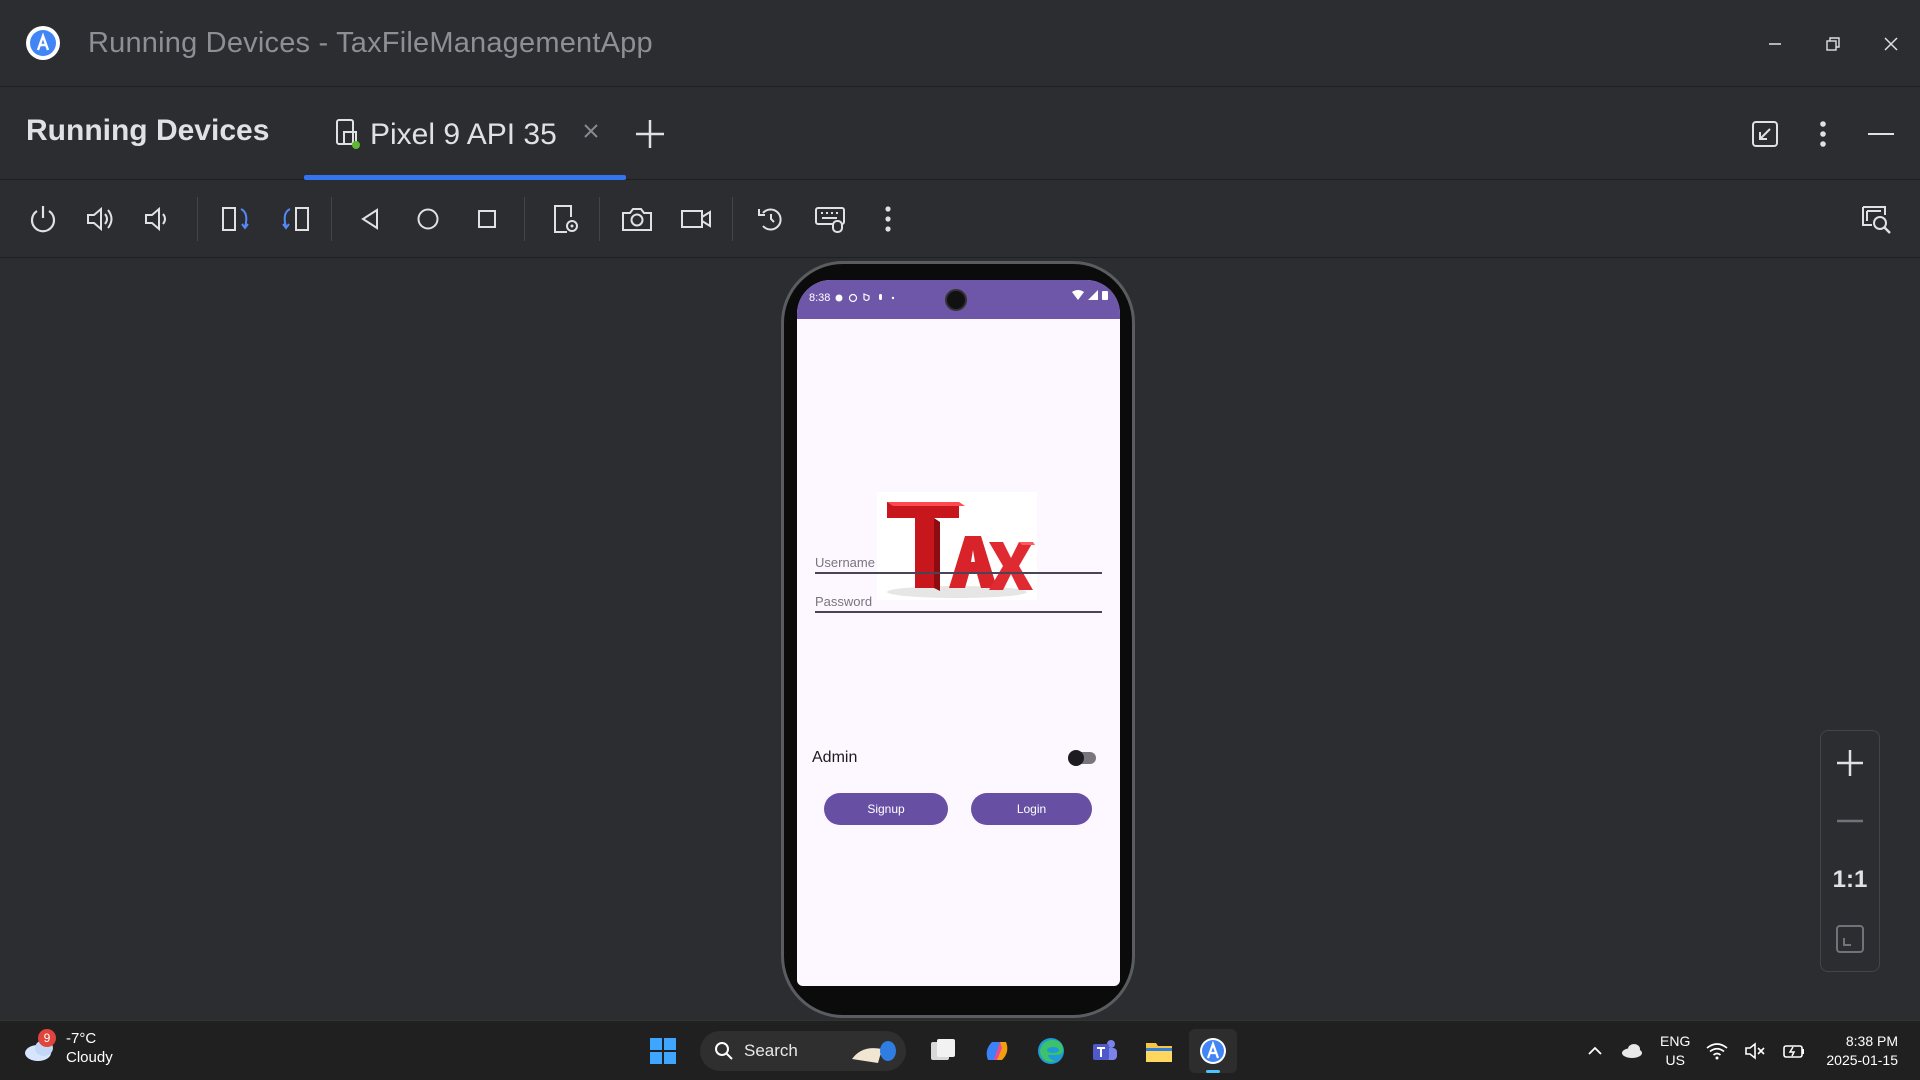 This screenshot has height=1080, width=1920. What do you see at coordinates (1675, 1051) in the screenshot?
I see `input-language: ENG US` at bounding box center [1675, 1051].